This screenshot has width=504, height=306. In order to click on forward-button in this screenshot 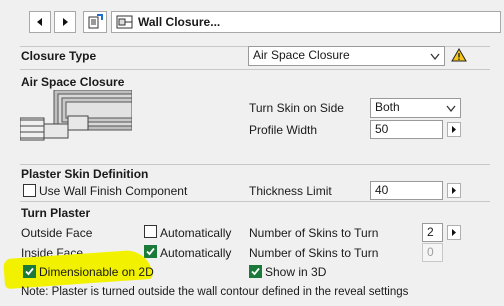, I will do `click(65, 22)`.